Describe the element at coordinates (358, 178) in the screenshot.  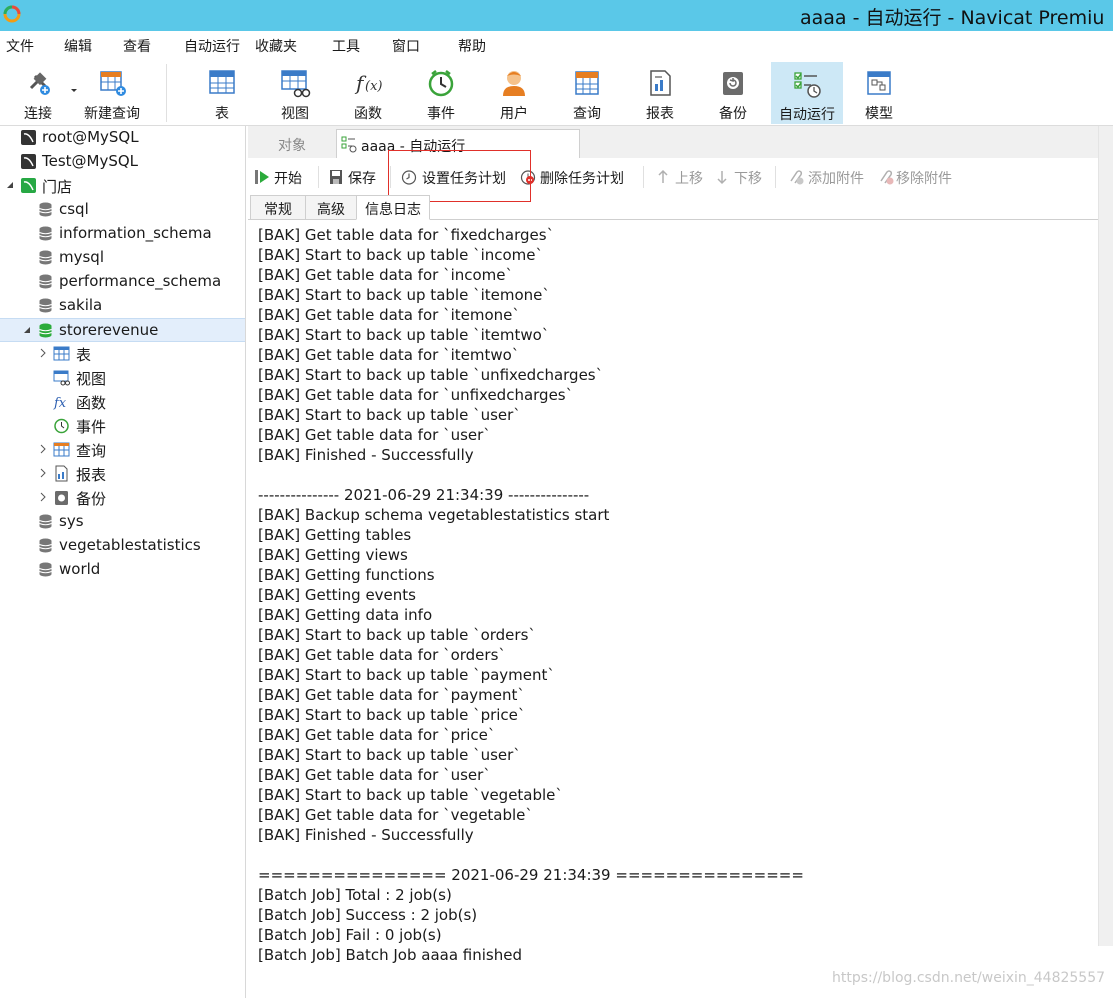
I see `save-button: 保存` at that location.